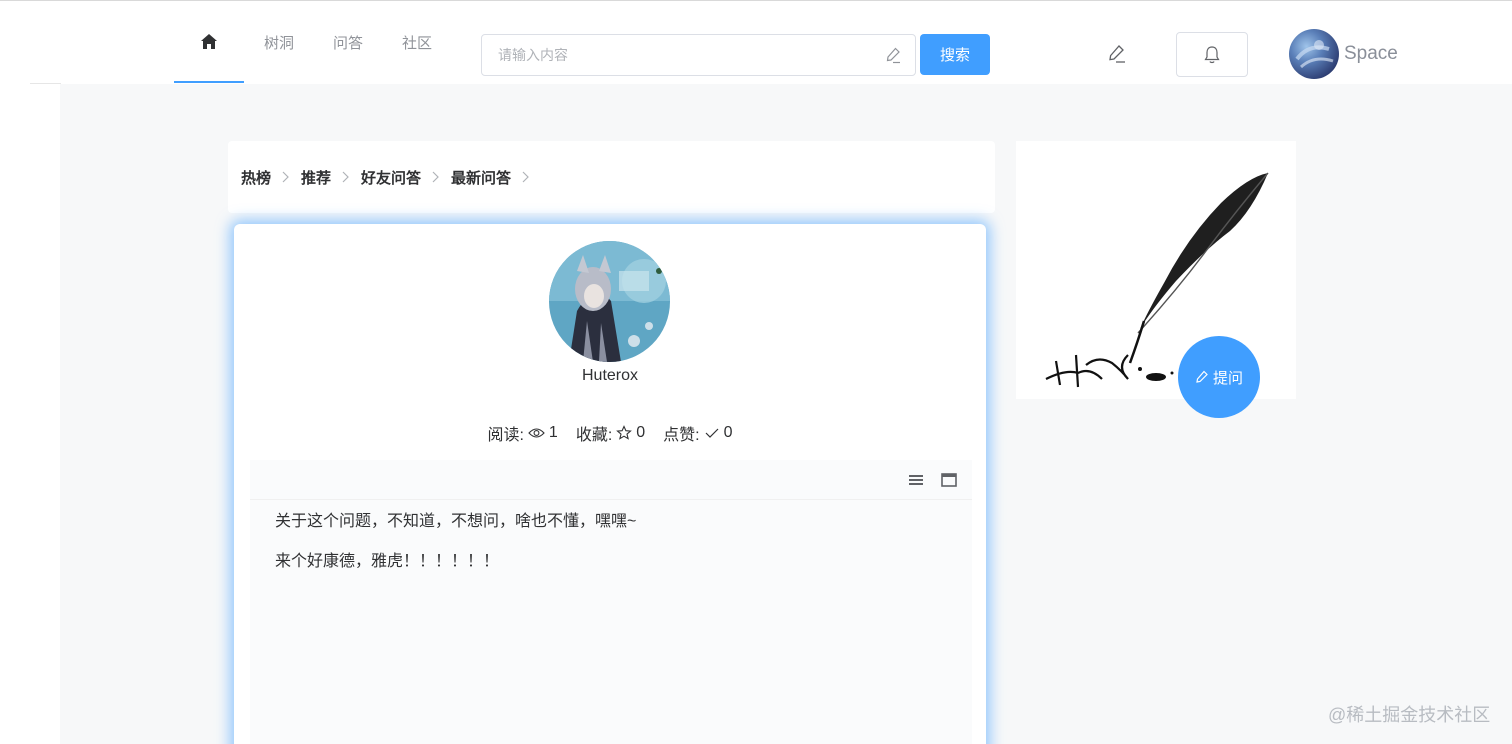 The width and height of the screenshot is (1512, 744). What do you see at coordinates (1227, 378) in the screenshot?
I see `ask-button-label: 提问` at bounding box center [1227, 378].